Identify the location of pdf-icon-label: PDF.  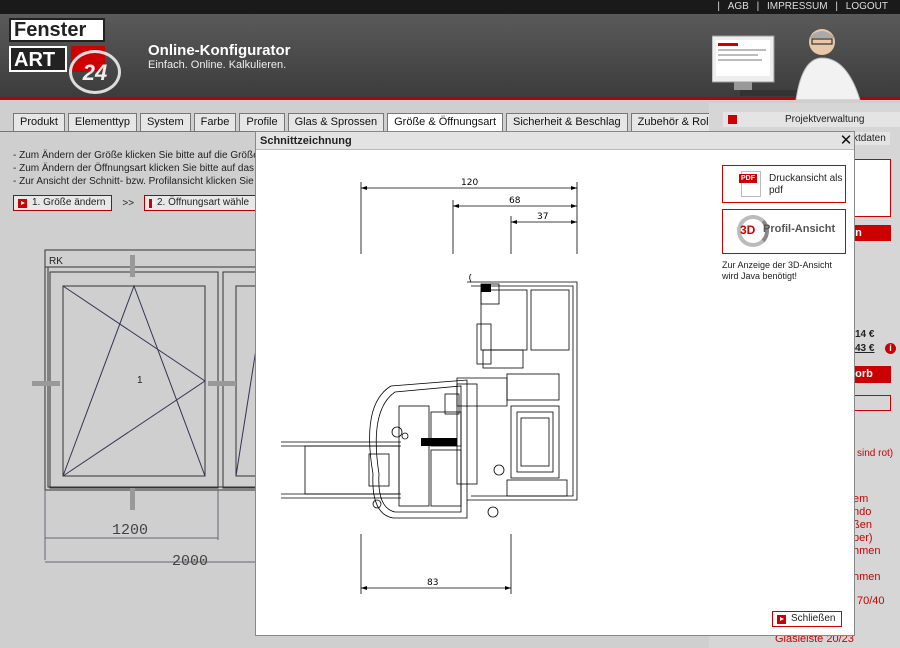
(748, 178).